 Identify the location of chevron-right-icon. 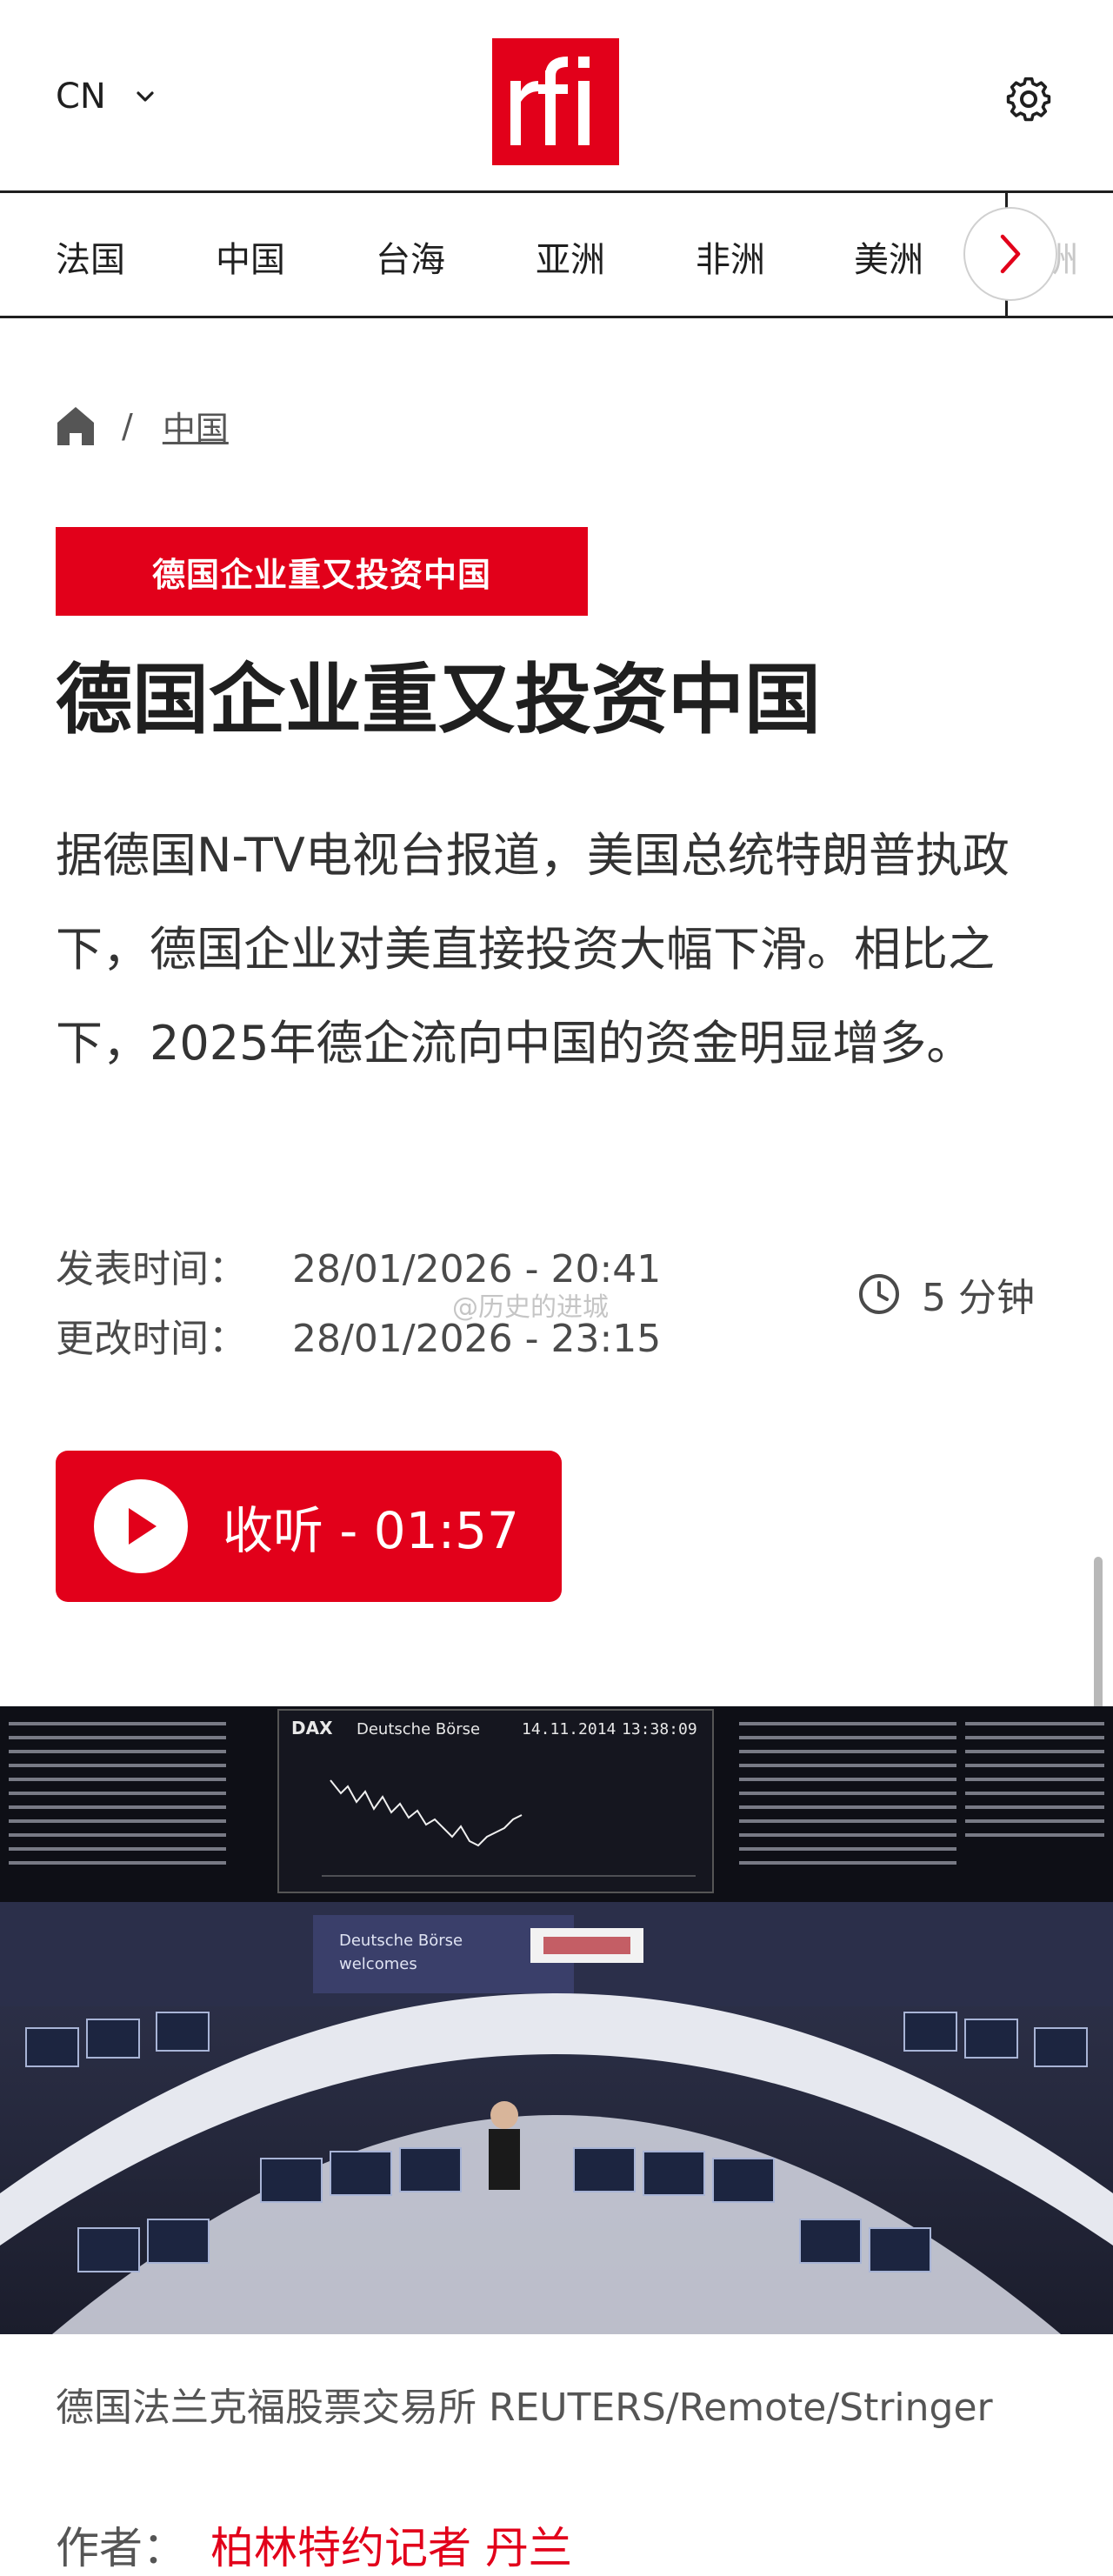
(1010, 254).